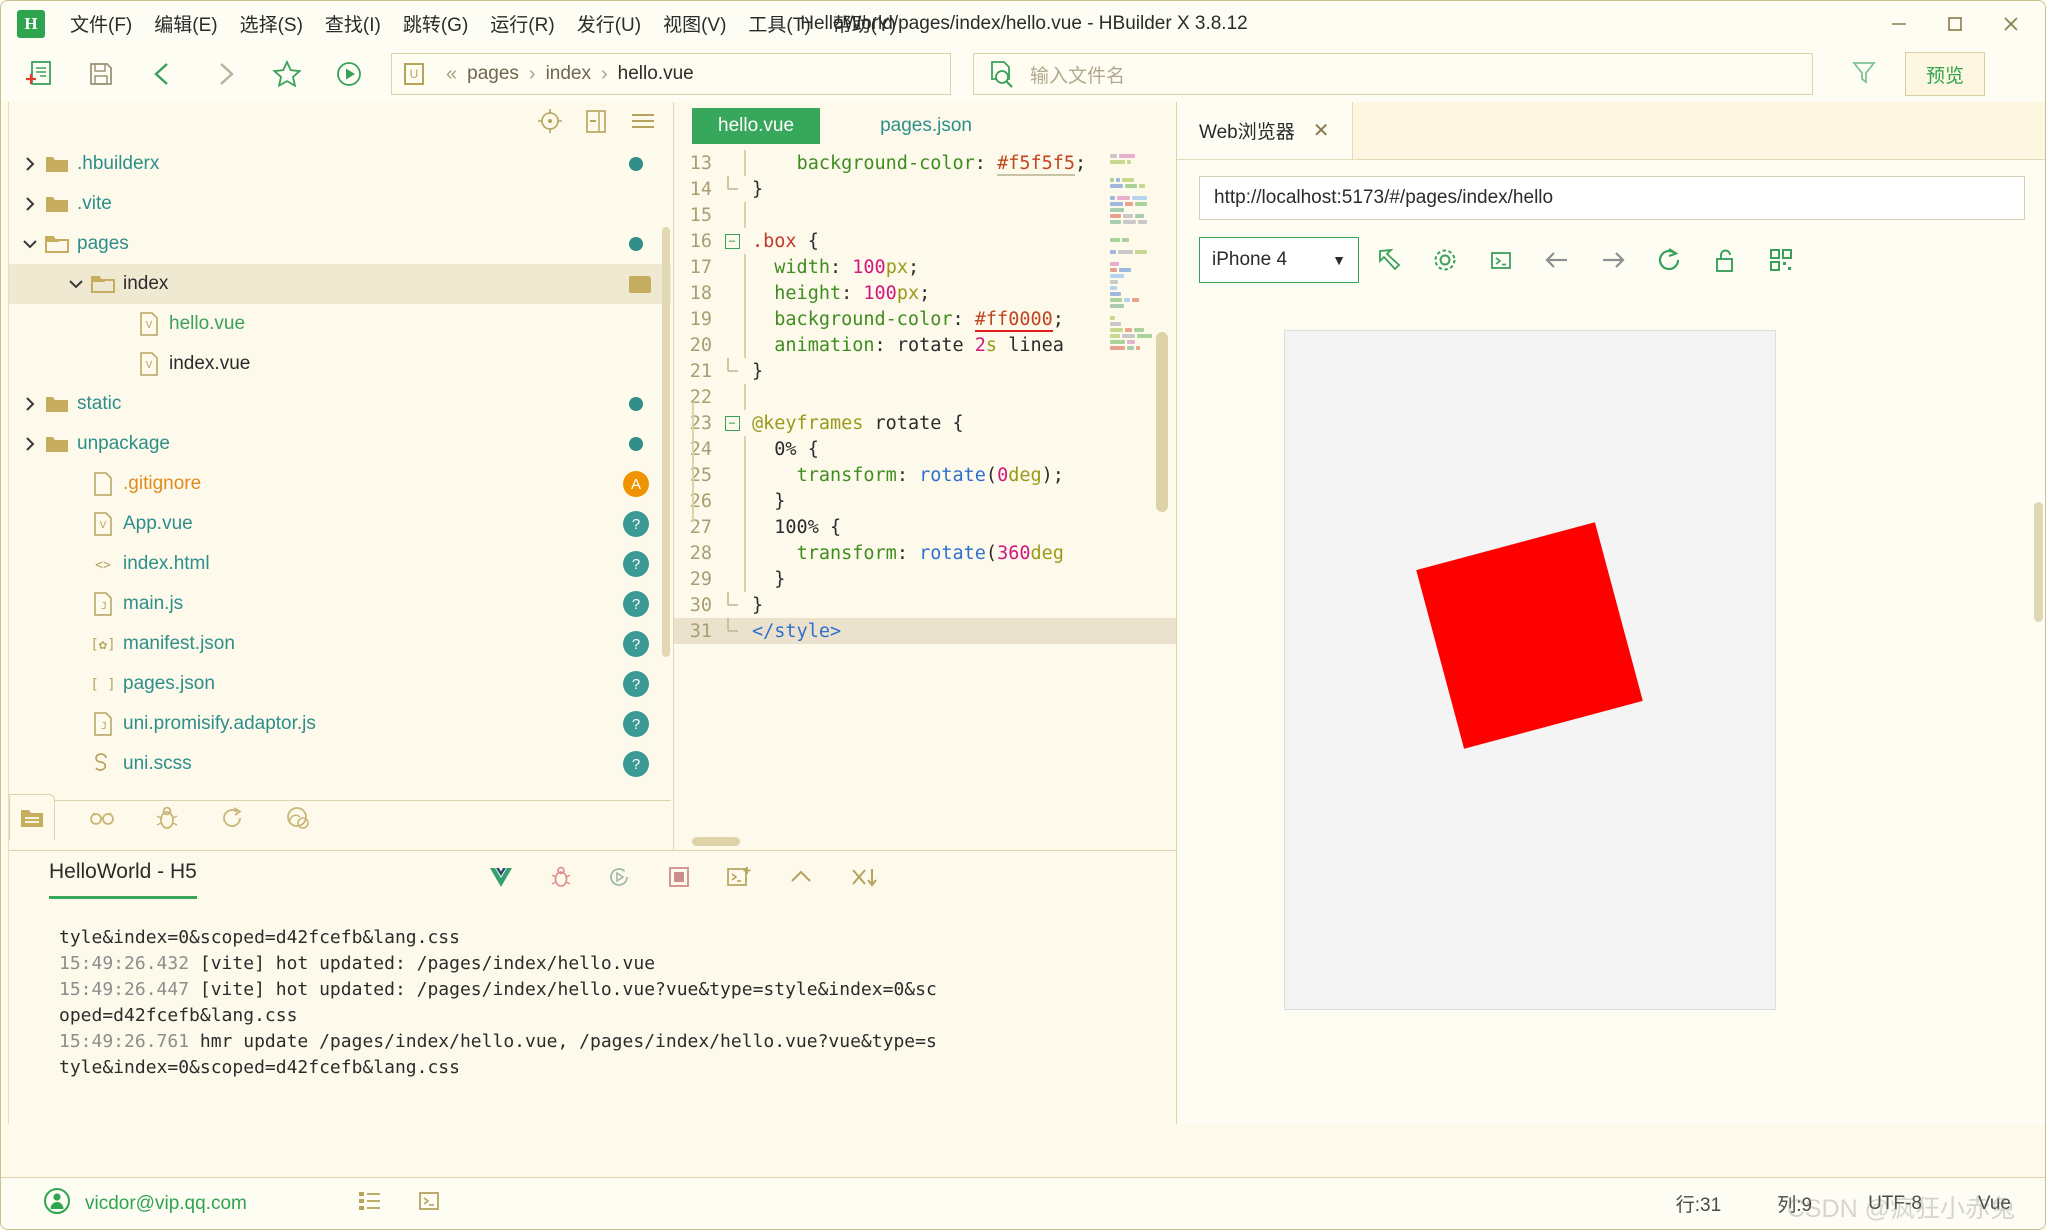 The image size is (2046, 1230). Describe the element at coordinates (340, 604) in the screenshot. I see `tree-item-main-js: Jmain.js?` at that location.